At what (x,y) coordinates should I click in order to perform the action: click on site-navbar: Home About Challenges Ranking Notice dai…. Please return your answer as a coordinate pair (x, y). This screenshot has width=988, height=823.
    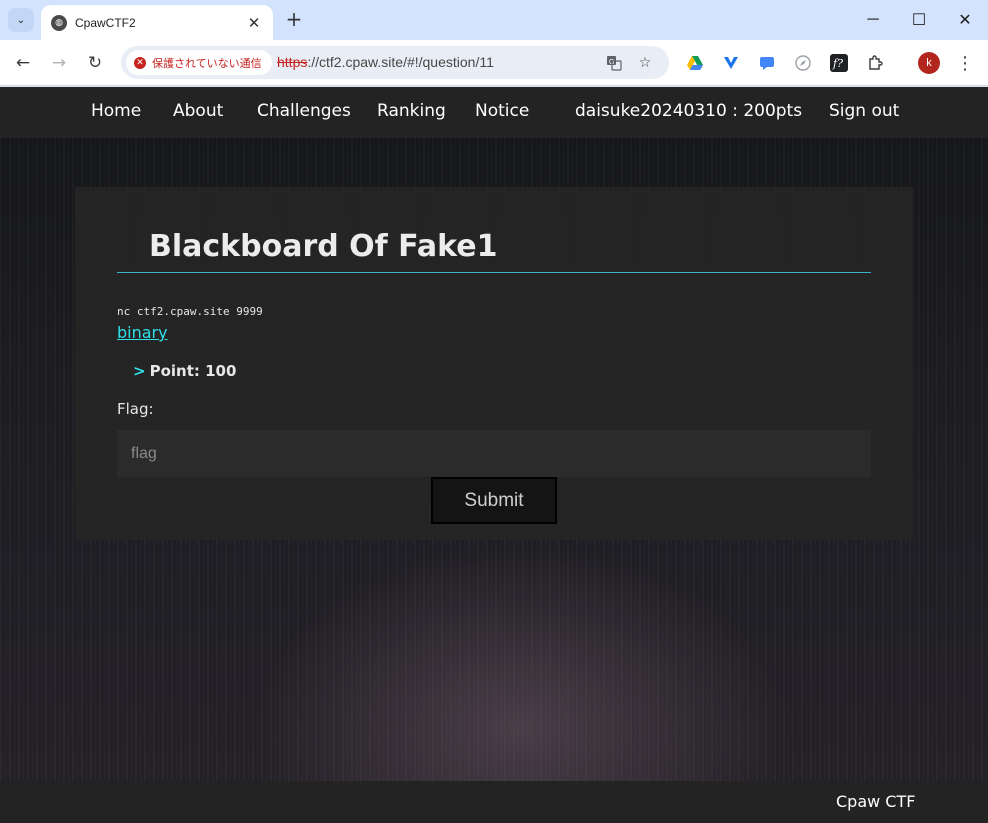
    Looking at the image, I should click on (494, 112).